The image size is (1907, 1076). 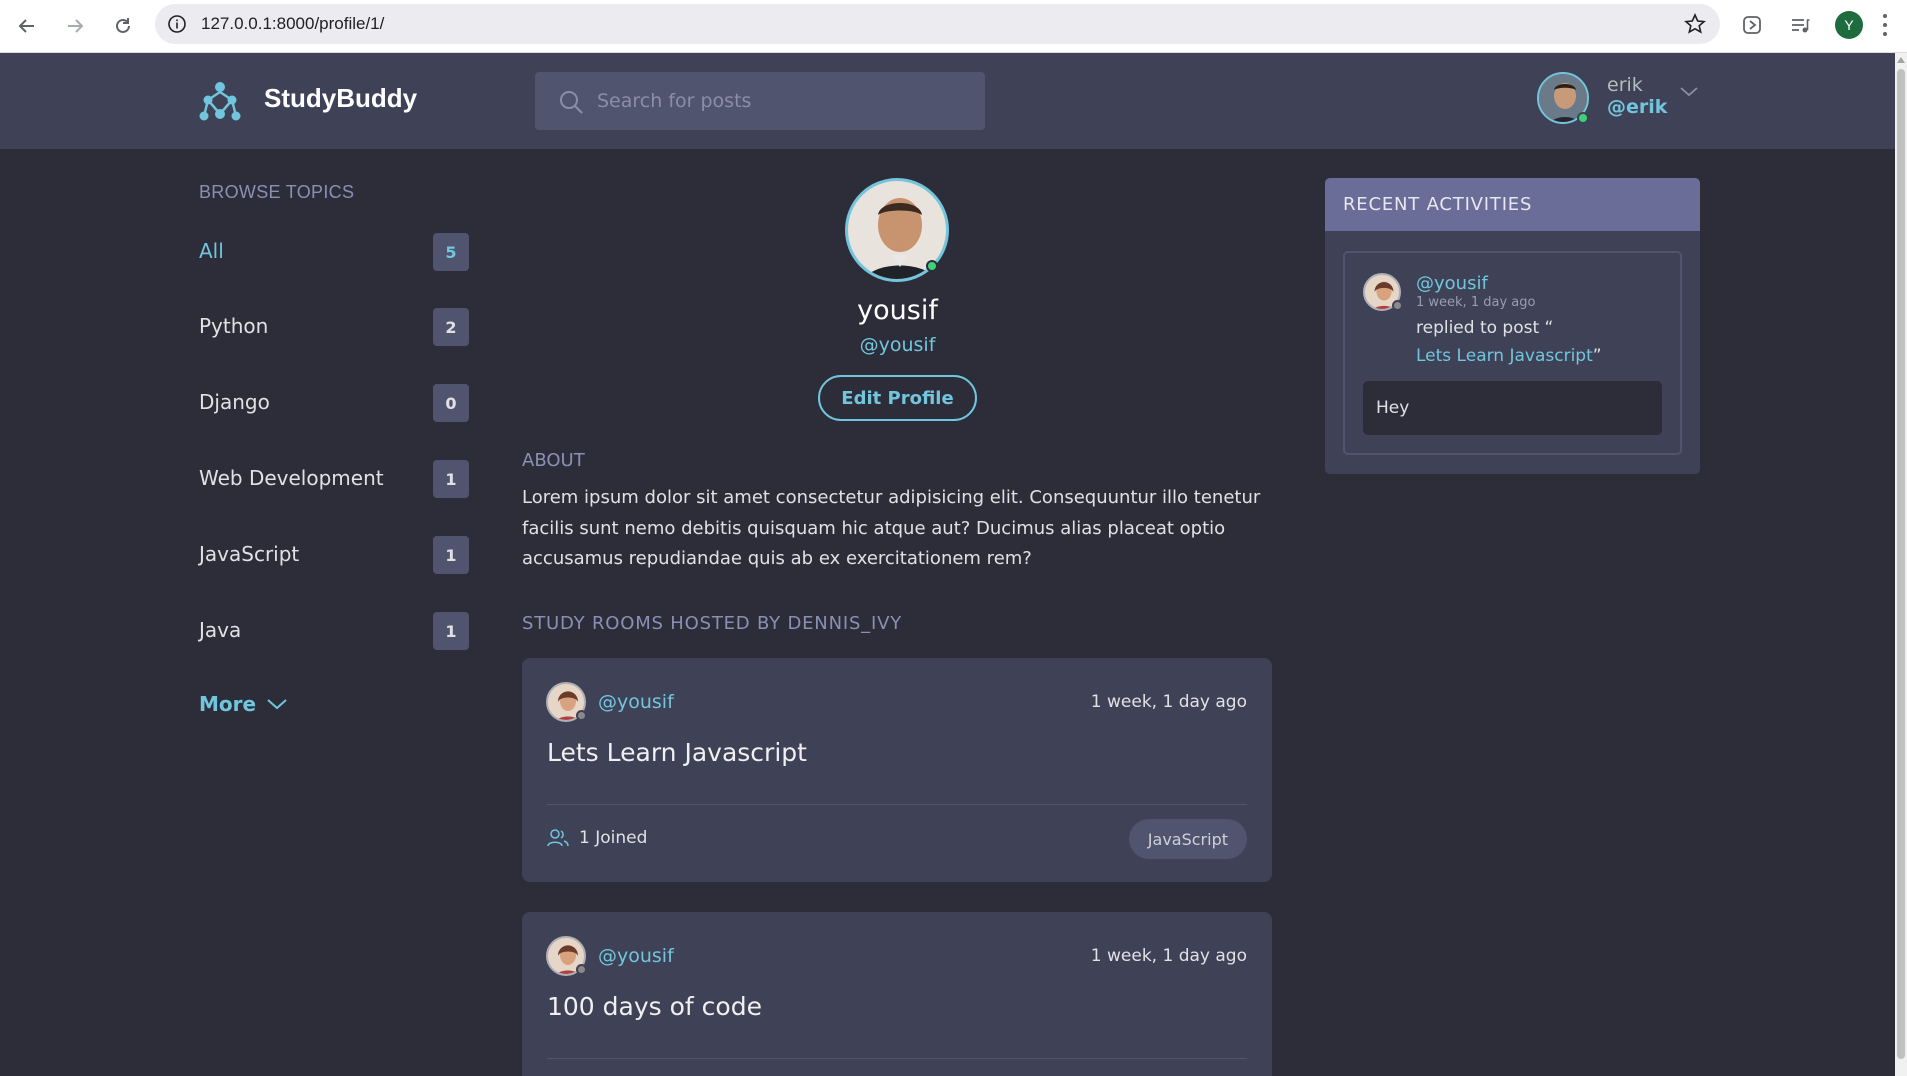 What do you see at coordinates (334, 404) in the screenshot?
I see `topic-item-django: Django 0` at bounding box center [334, 404].